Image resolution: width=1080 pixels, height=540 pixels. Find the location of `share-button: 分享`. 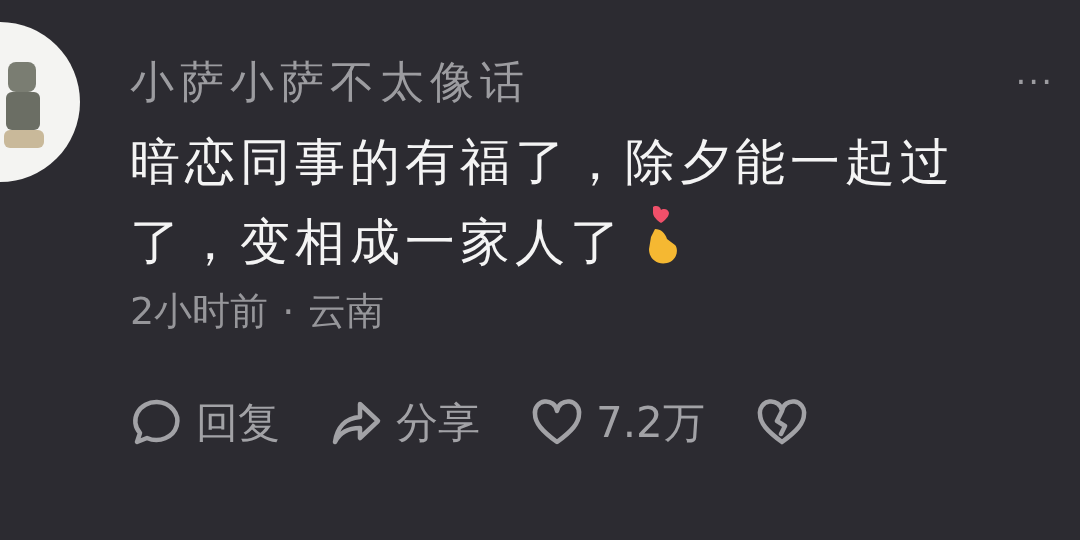

share-button: 分享 is located at coordinates (405, 423).